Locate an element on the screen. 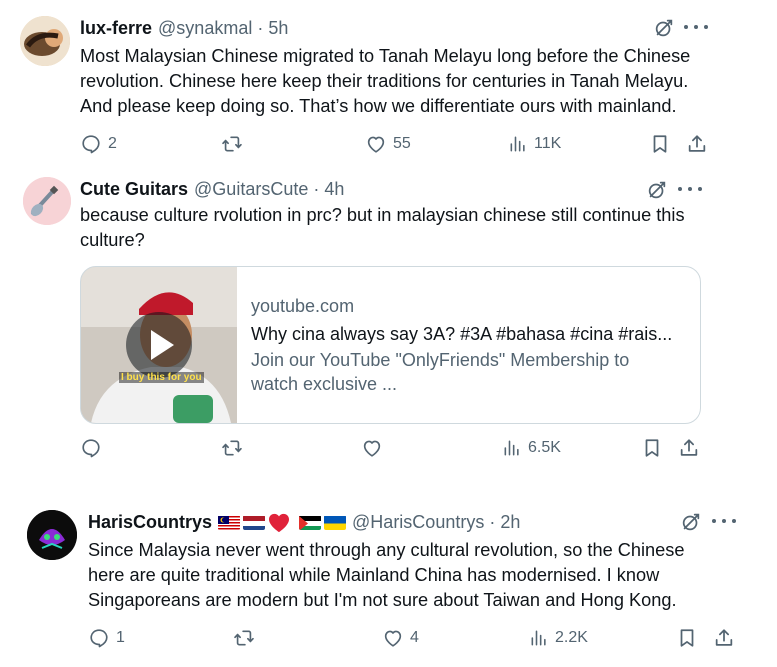 This screenshot has width=777, height=667. author-handle: @HarisCountrys · 2h is located at coordinates (436, 522).